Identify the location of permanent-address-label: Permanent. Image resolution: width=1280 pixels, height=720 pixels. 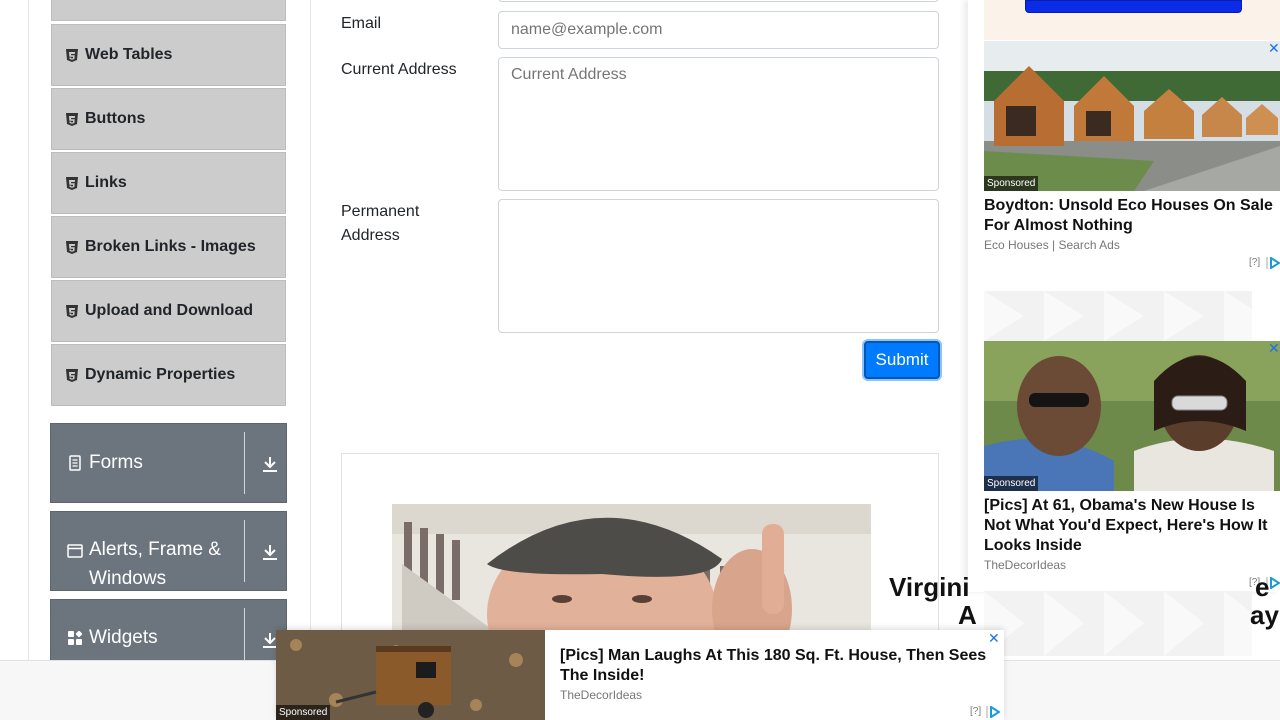
(380, 211).